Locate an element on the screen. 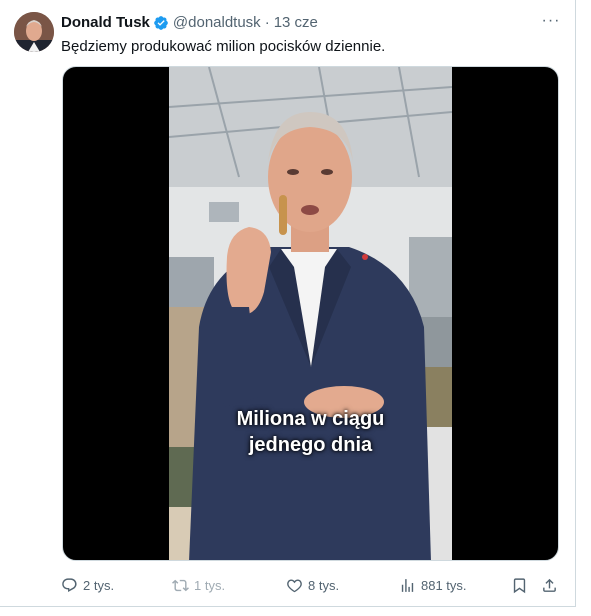  like-icon is located at coordinates (294, 585).